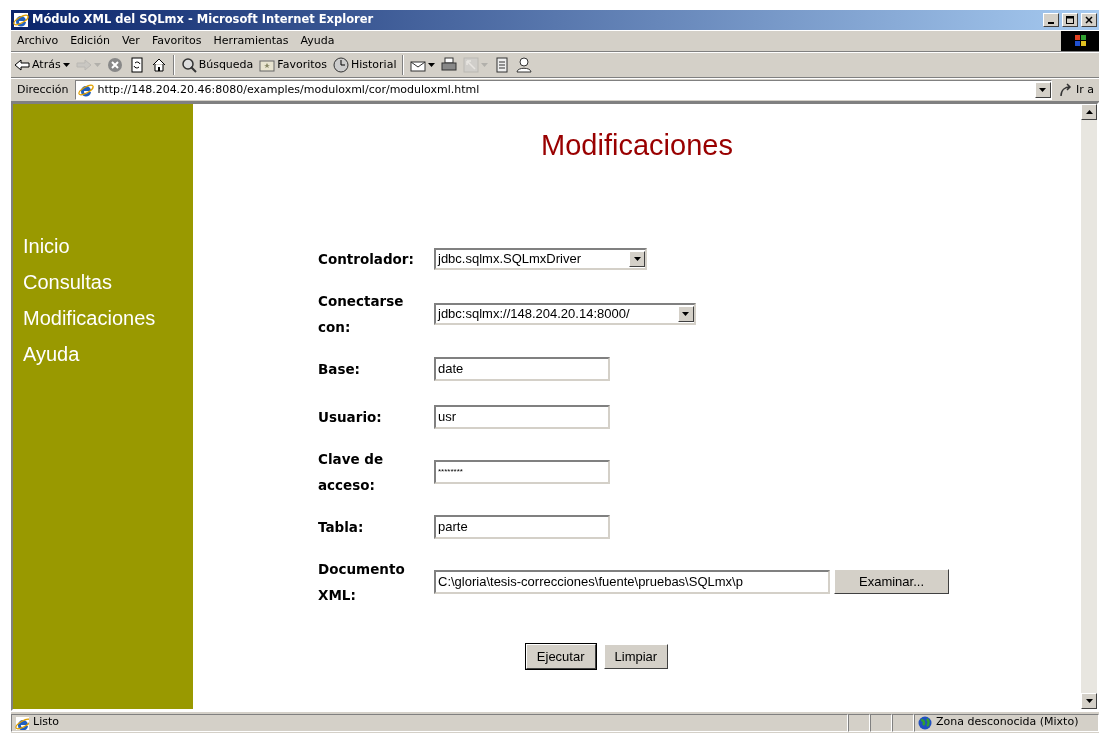  What do you see at coordinates (522, 416) in the screenshot?
I see `input-field: usr` at bounding box center [522, 416].